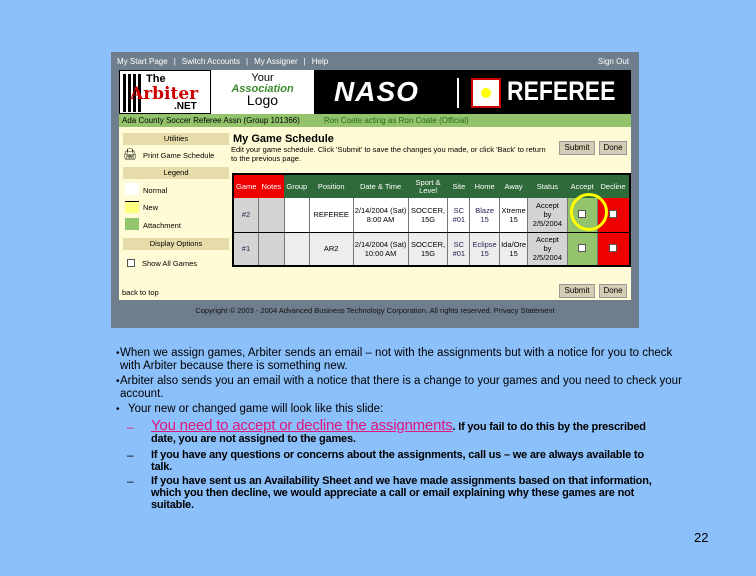  Describe the element at coordinates (271, 186) in the screenshot. I see `col-notes: Notes` at that location.